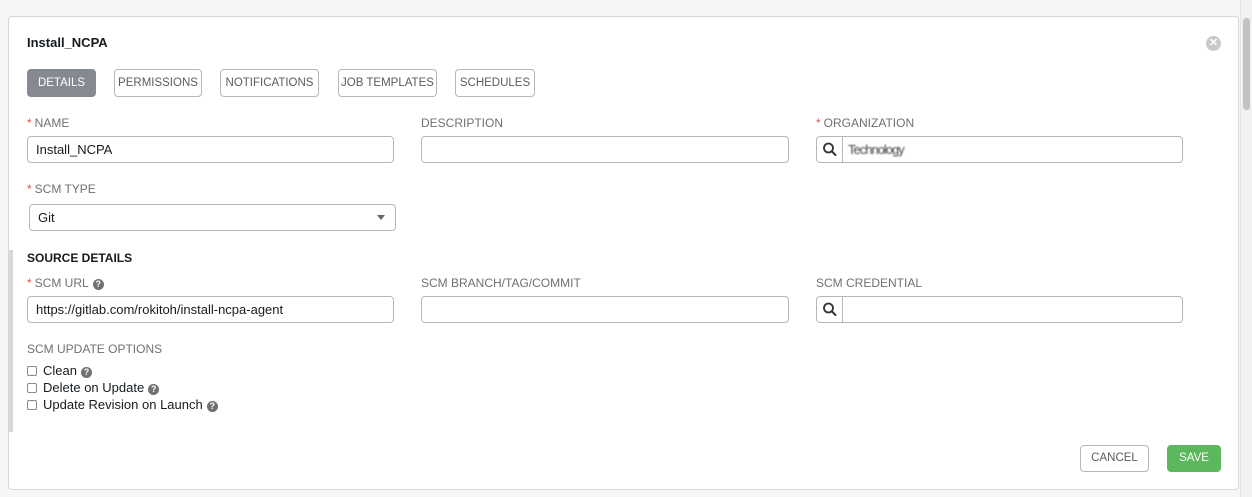  What do you see at coordinates (1246, 248) in the screenshot?
I see `page-scrollbar` at bounding box center [1246, 248].